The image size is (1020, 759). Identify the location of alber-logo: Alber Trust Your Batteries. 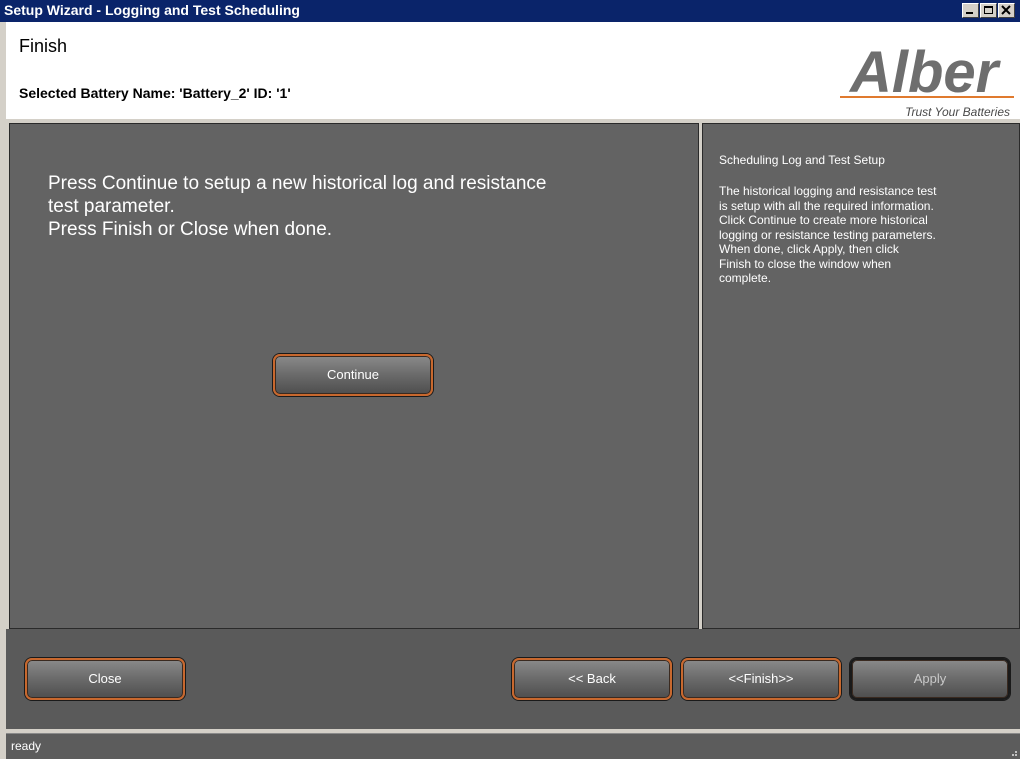
(927, 79).